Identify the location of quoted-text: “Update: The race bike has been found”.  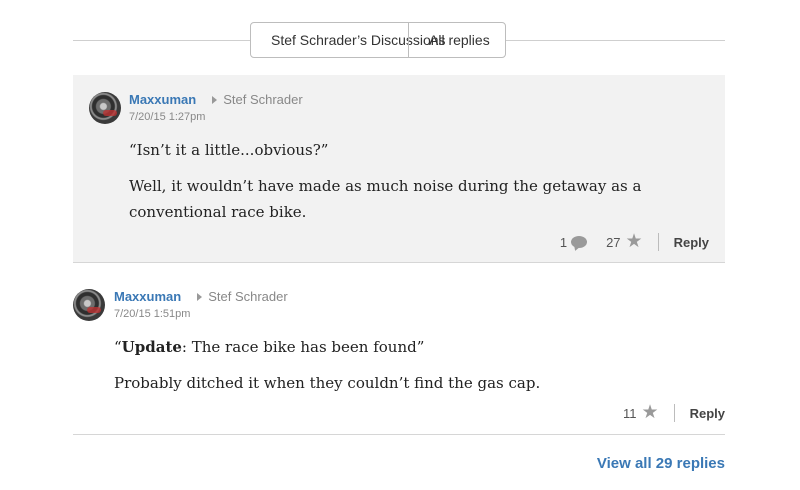
(414, 347).